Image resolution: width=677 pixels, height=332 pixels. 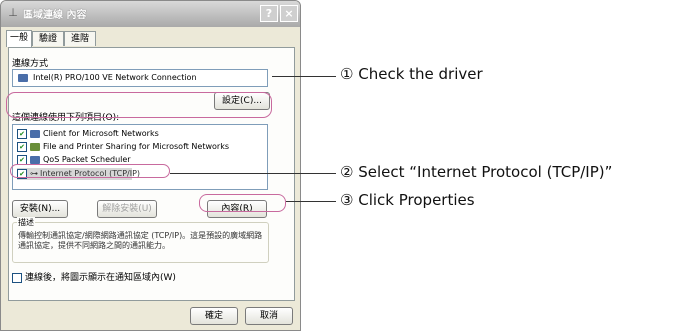 What do you see at coordinates (347, 172) in the screenshot?
I see `annotation-number: ②` at bounding box center [347, 172].